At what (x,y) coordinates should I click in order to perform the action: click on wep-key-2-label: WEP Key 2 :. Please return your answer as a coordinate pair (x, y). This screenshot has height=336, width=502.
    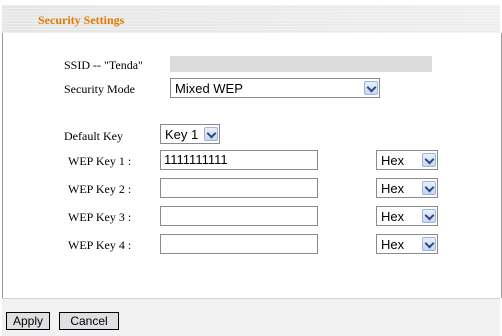
    Looking at the image, I should click on (100, 189).